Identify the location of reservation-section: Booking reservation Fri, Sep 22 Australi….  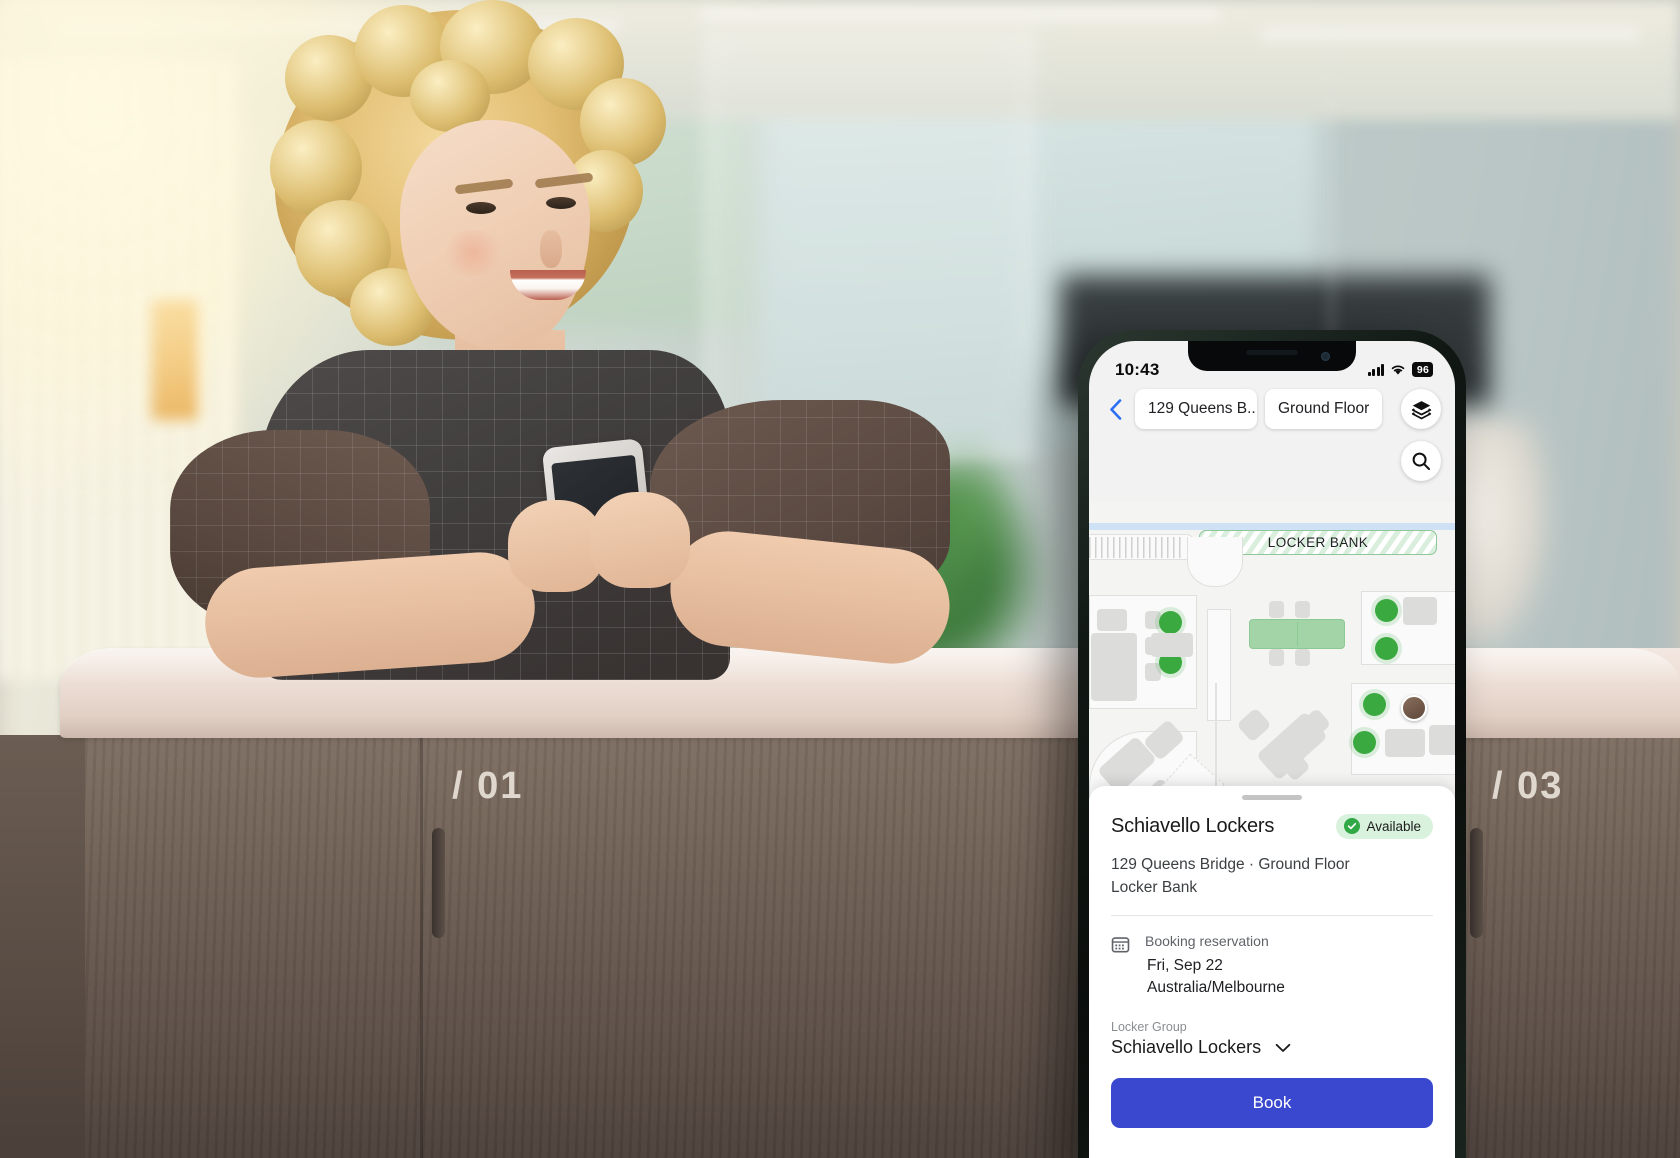
(1272, 966).